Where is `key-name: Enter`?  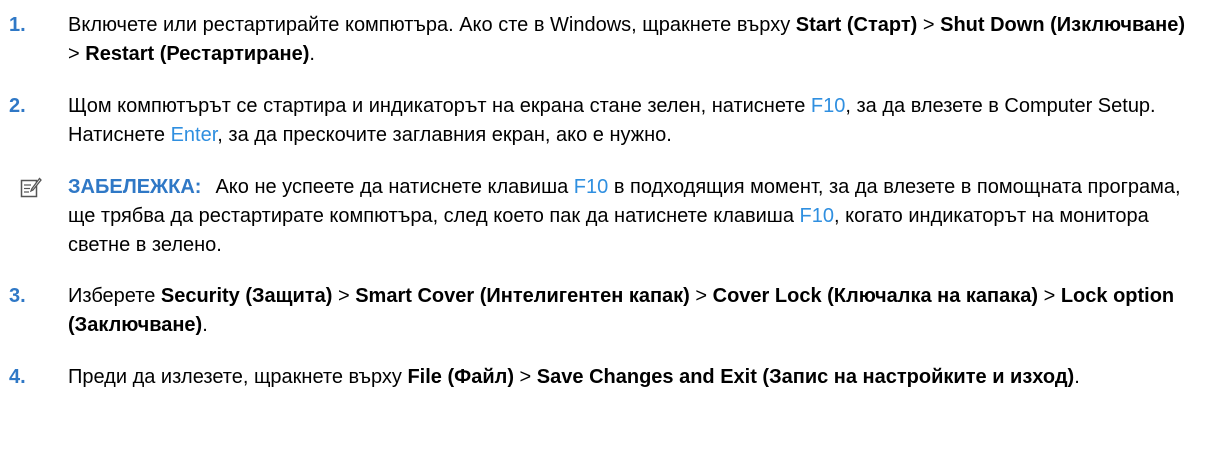
key-name: Enter is located at coordinates (194, 135).